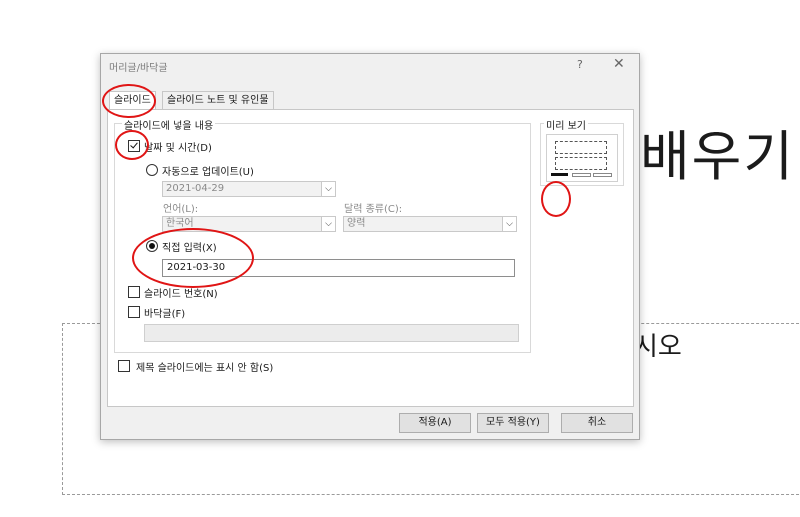 The height and width of the screenshot is (517, 800). I want to click on preview-title-box, so click(581, 147).